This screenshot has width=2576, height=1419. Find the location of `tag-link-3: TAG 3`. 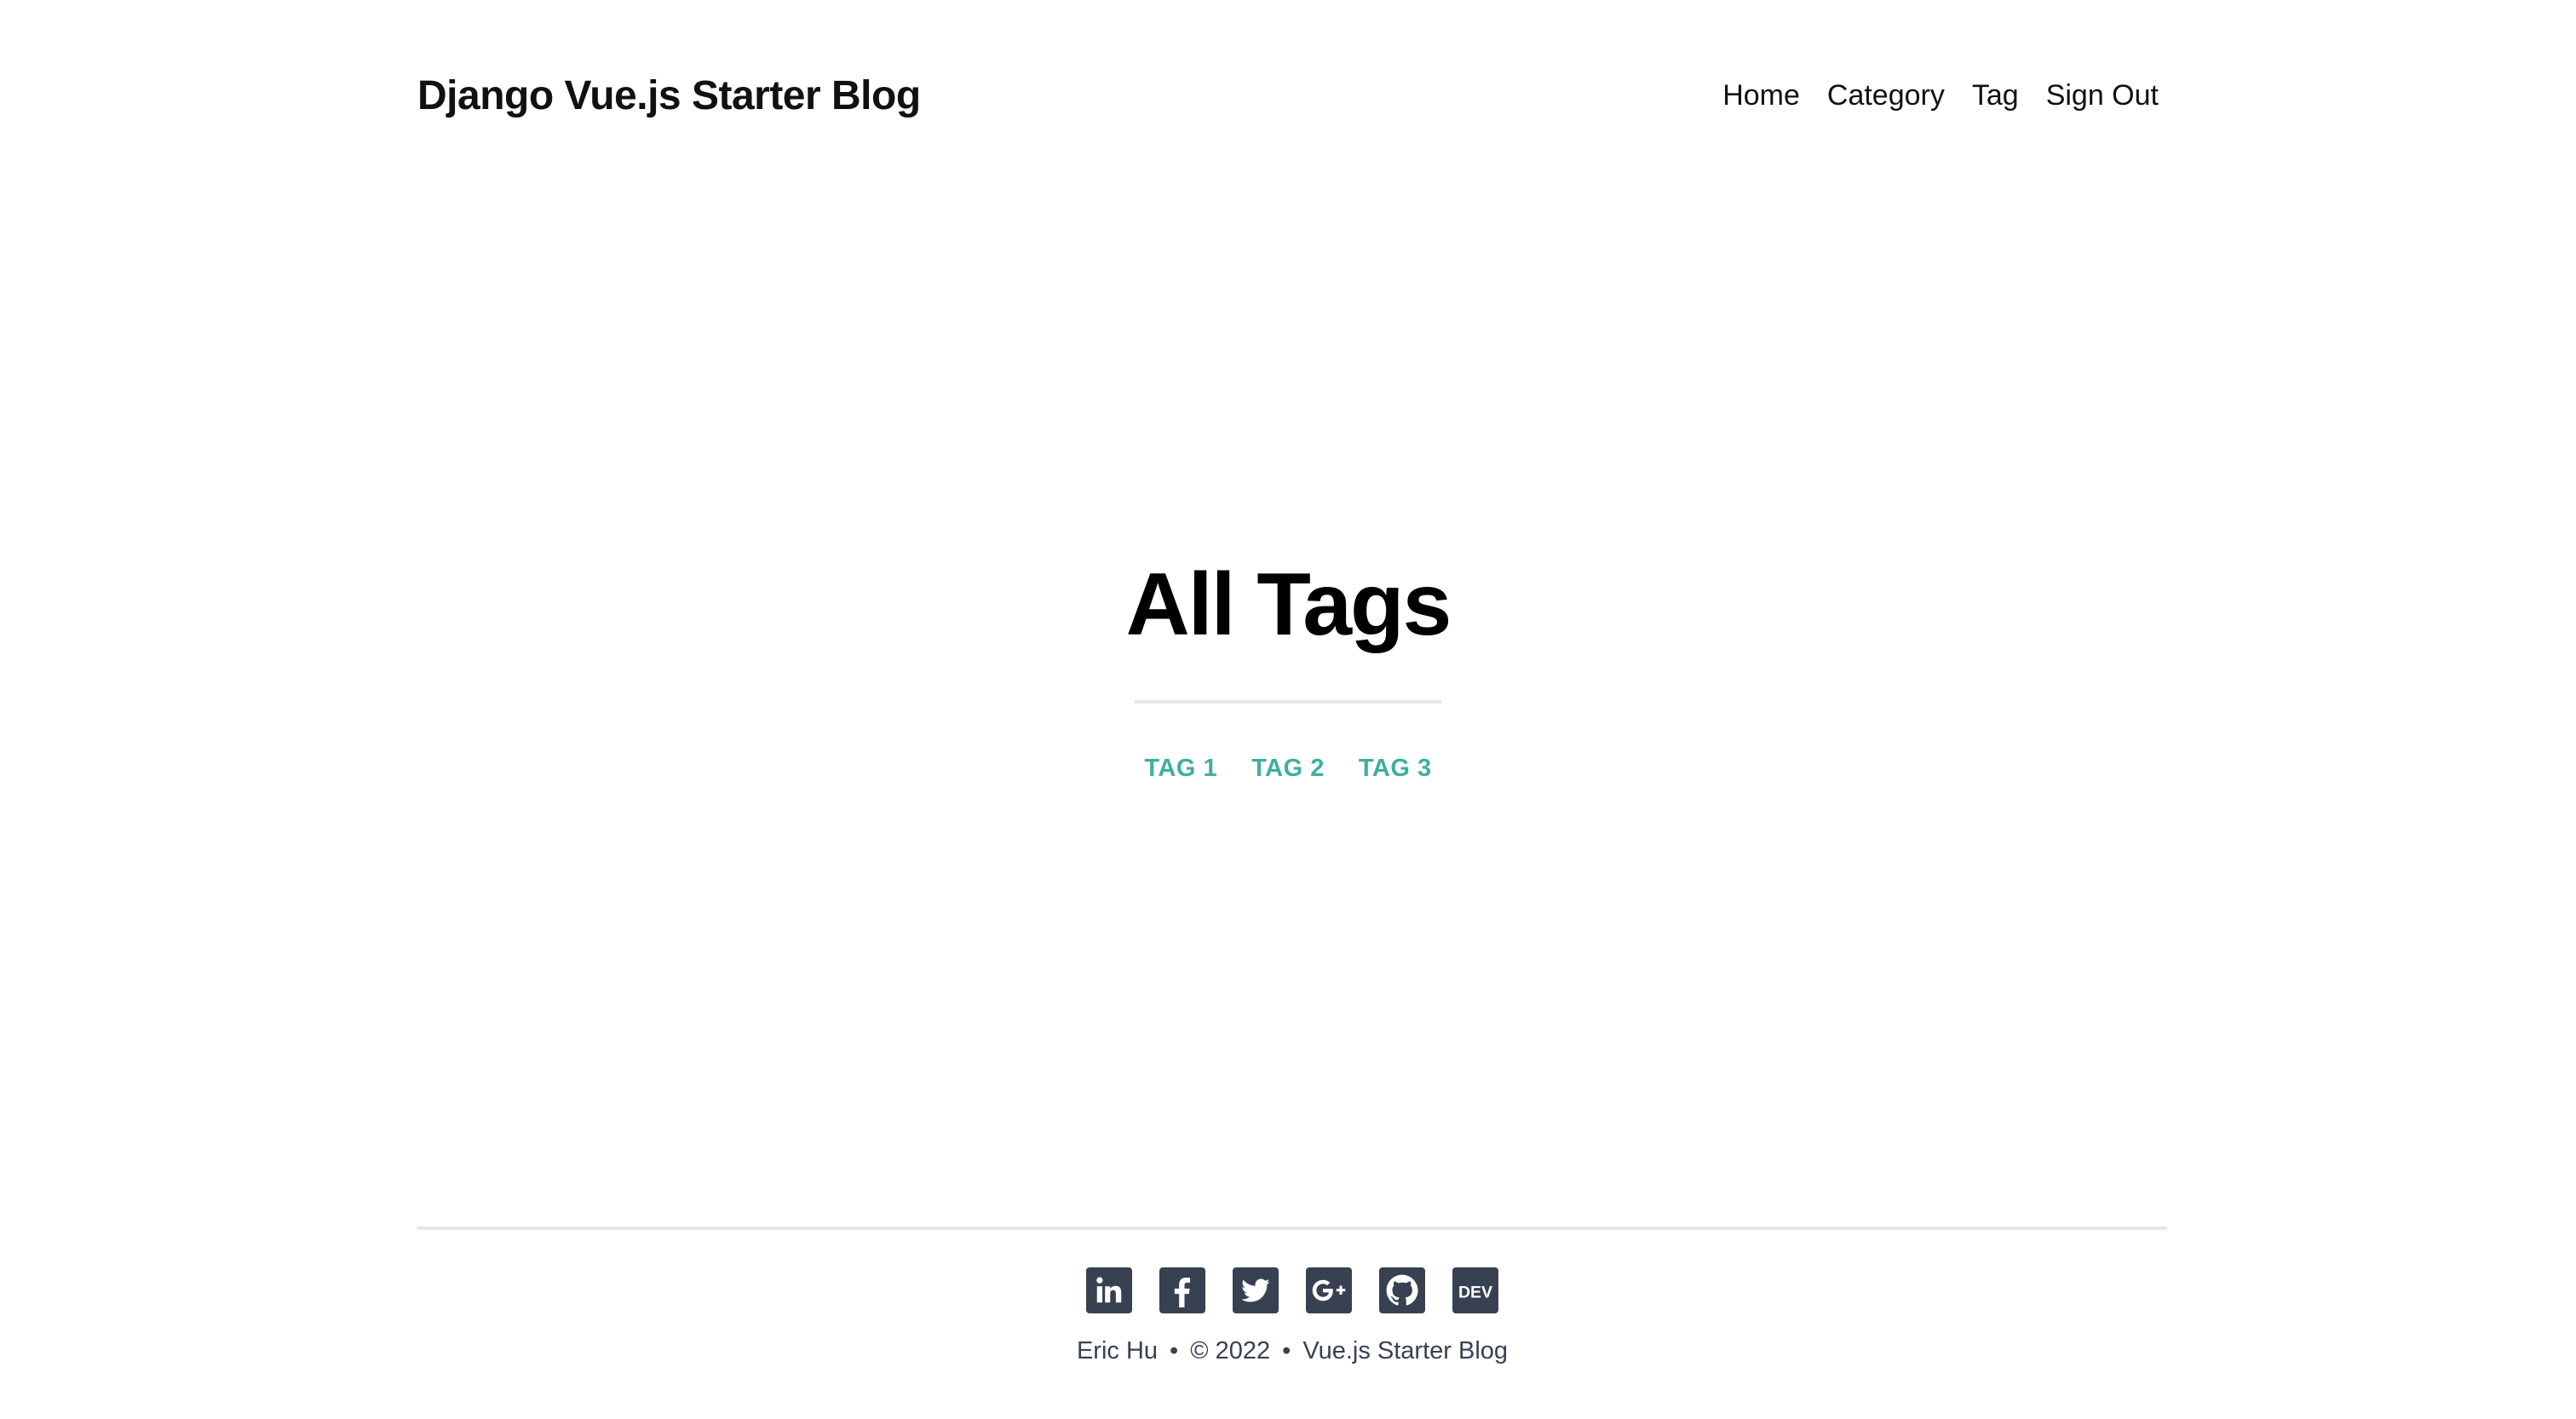

tag-link-3: TAG 3 is located at coordinates (1396, 769).